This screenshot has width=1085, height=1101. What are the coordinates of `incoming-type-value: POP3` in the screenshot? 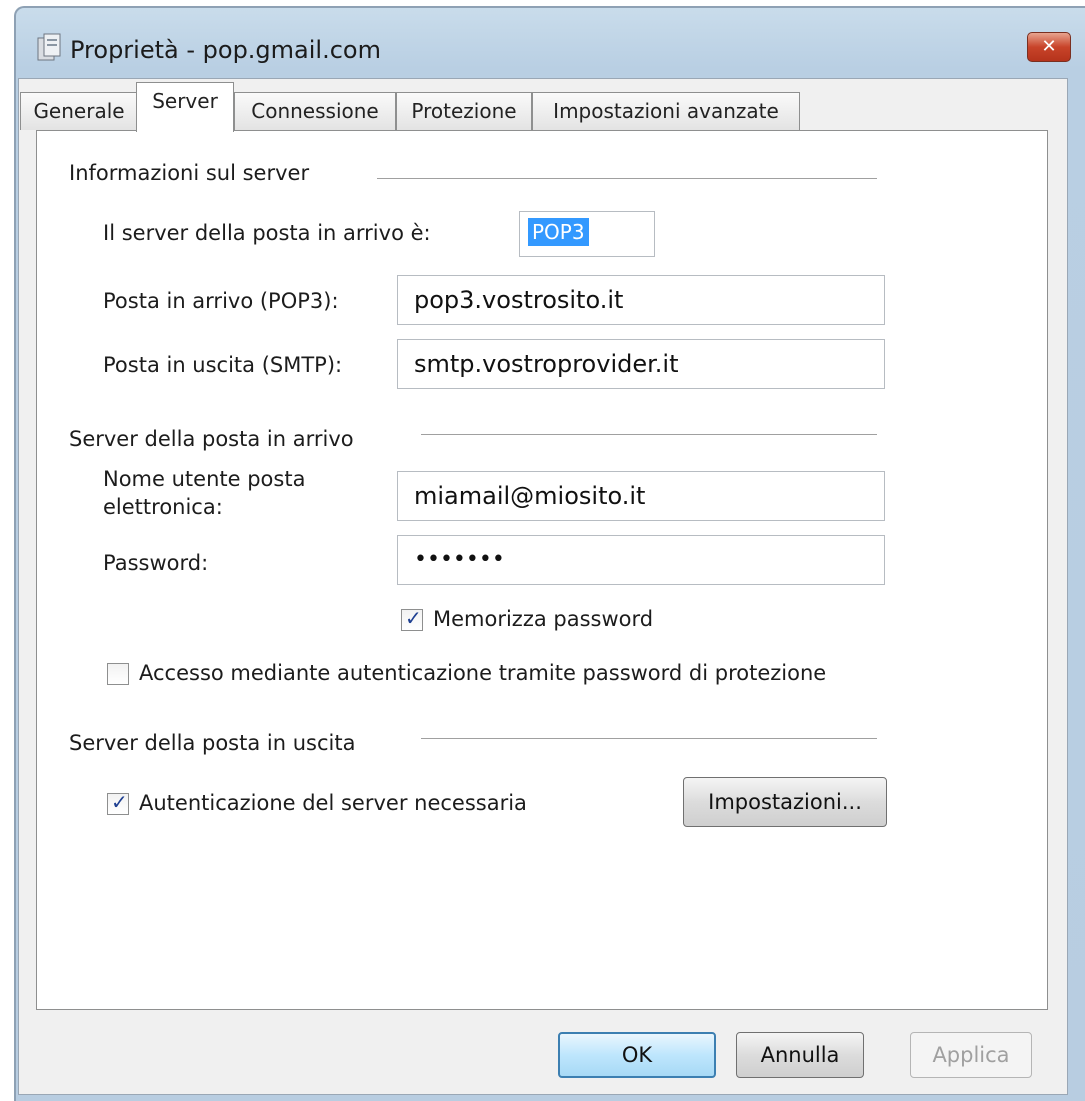 It's located at (558, 232).